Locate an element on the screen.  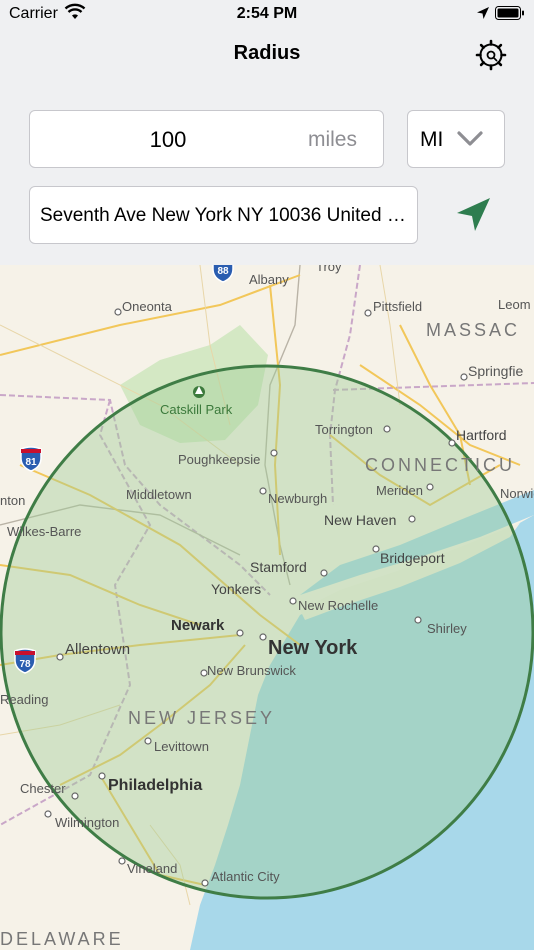
map-label-leominster: Leom is located at coordinates (514, 304).